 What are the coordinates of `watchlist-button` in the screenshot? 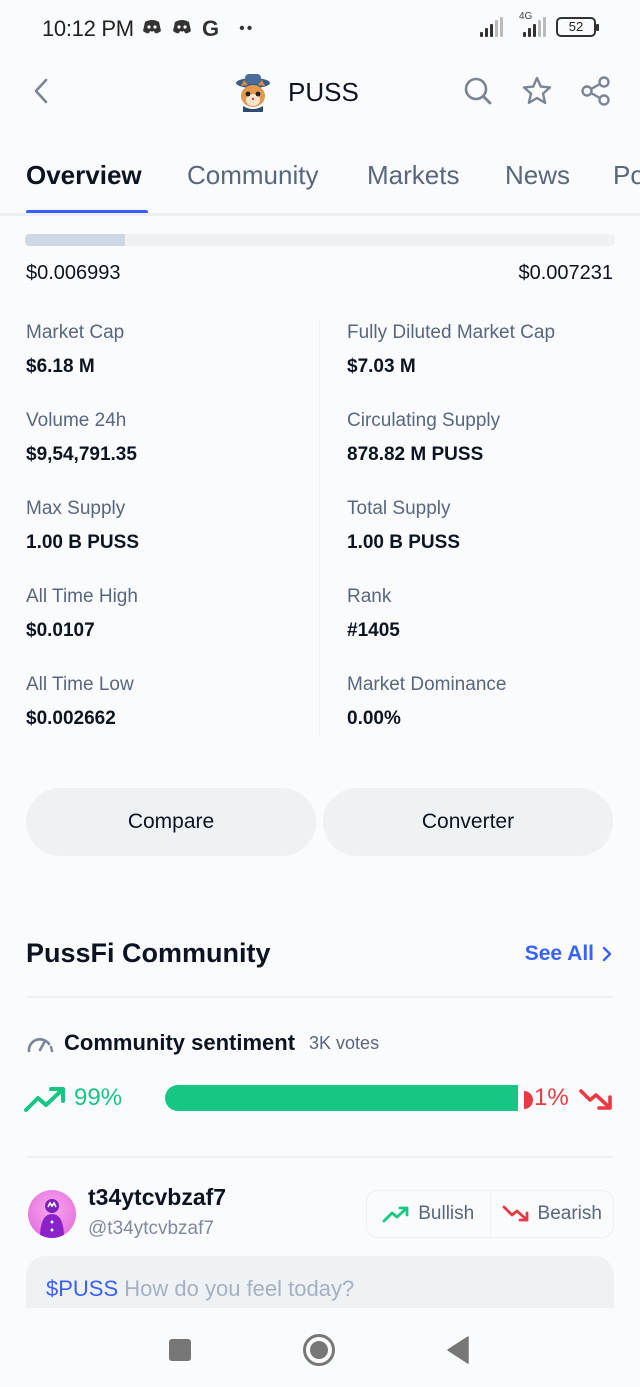 It's located at (537, 91).